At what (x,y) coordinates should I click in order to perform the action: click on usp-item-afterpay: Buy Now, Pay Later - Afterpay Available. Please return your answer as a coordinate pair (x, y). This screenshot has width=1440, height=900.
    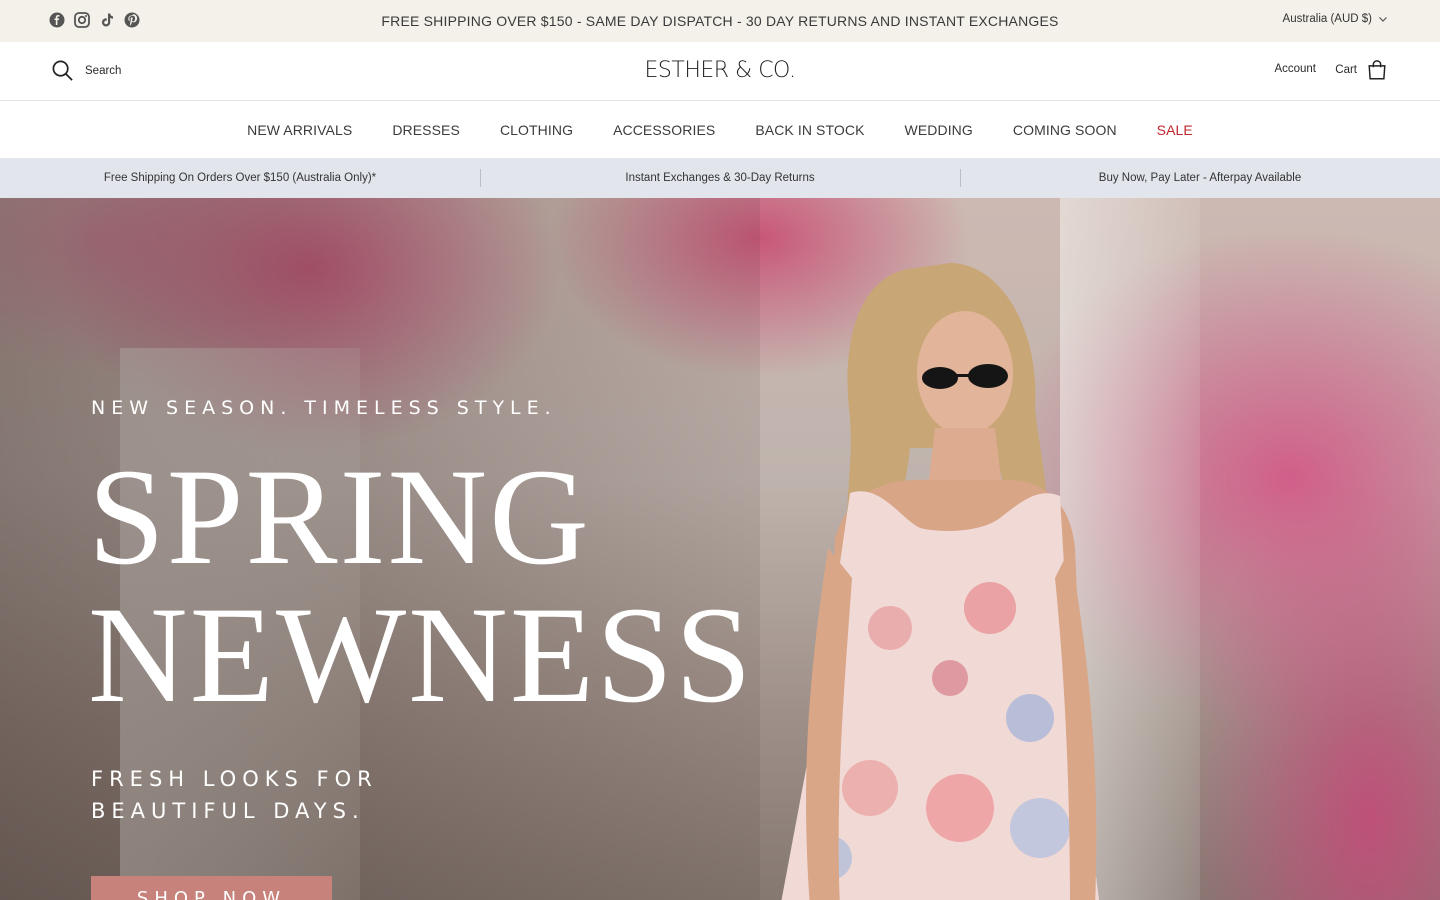
    Looking at the image, I should click on (1200, 178).